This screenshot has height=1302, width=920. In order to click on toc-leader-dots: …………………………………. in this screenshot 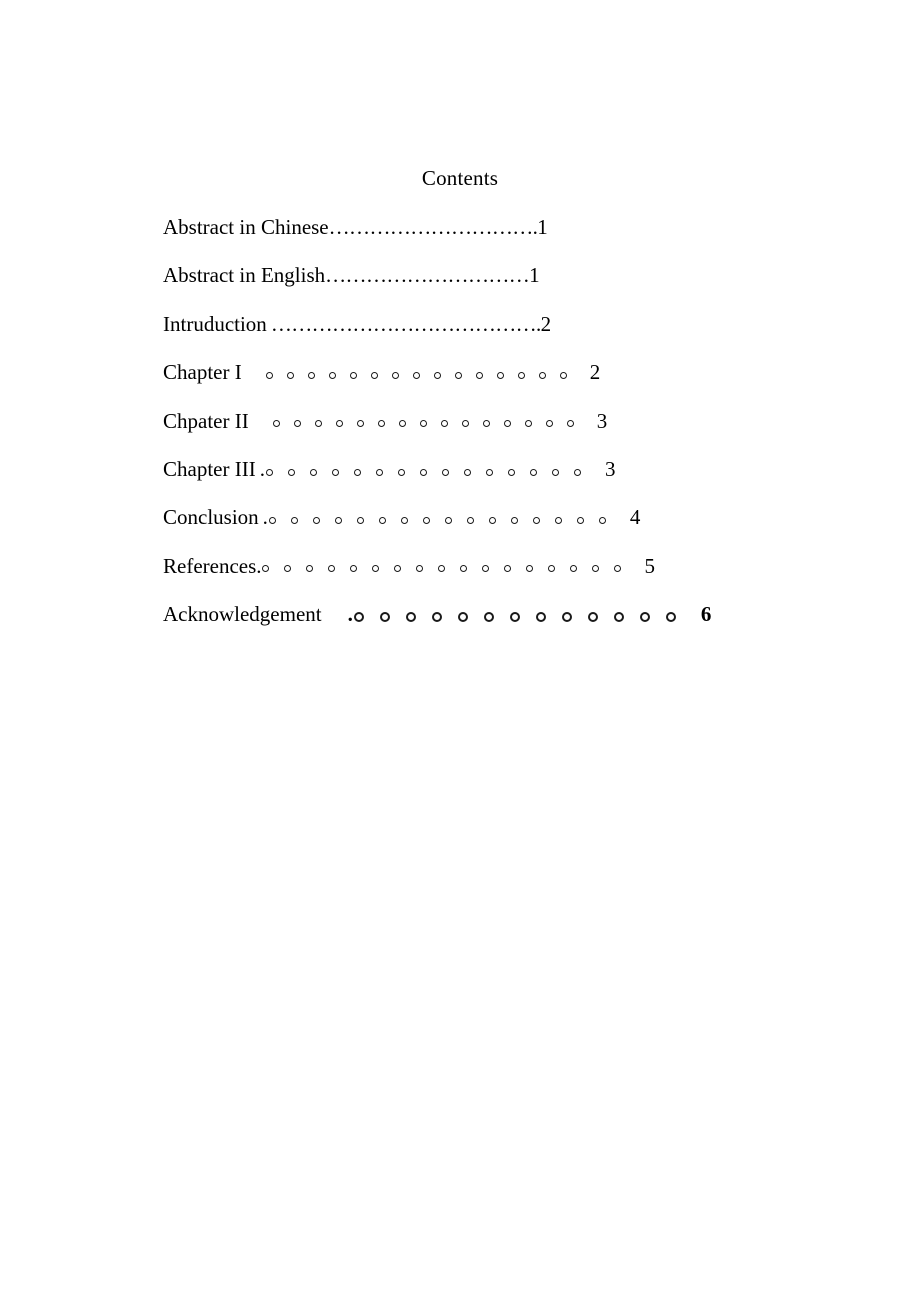, I will do `click(405, 323)`.